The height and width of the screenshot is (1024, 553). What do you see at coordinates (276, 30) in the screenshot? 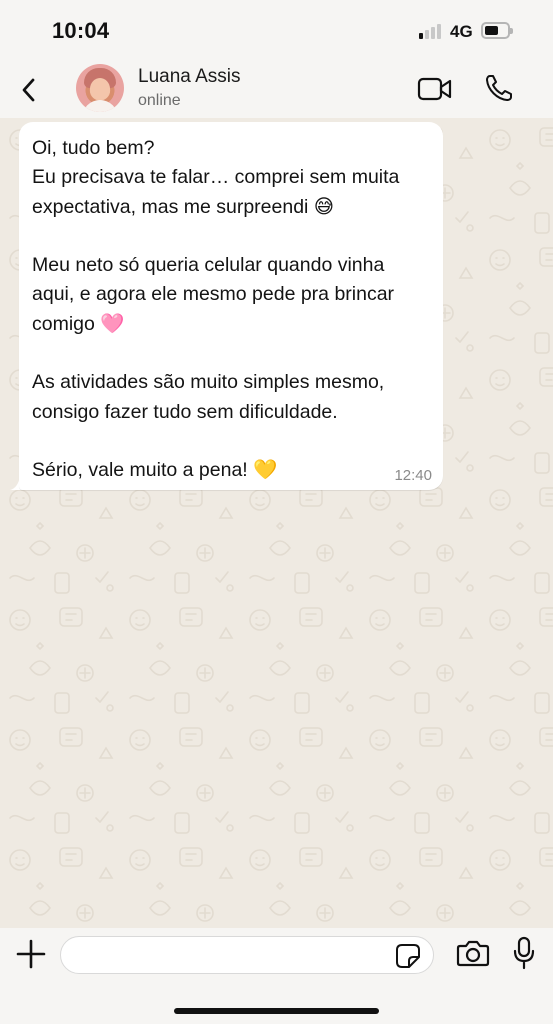
I see `status-bar: 10:04 4G` at bounding box center [276, 30].